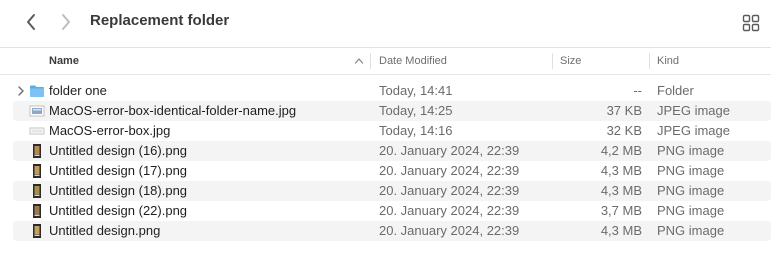 The width and height of the screenshot is (771, 256). I want to click on file-name: folder one, so click(78, 90).